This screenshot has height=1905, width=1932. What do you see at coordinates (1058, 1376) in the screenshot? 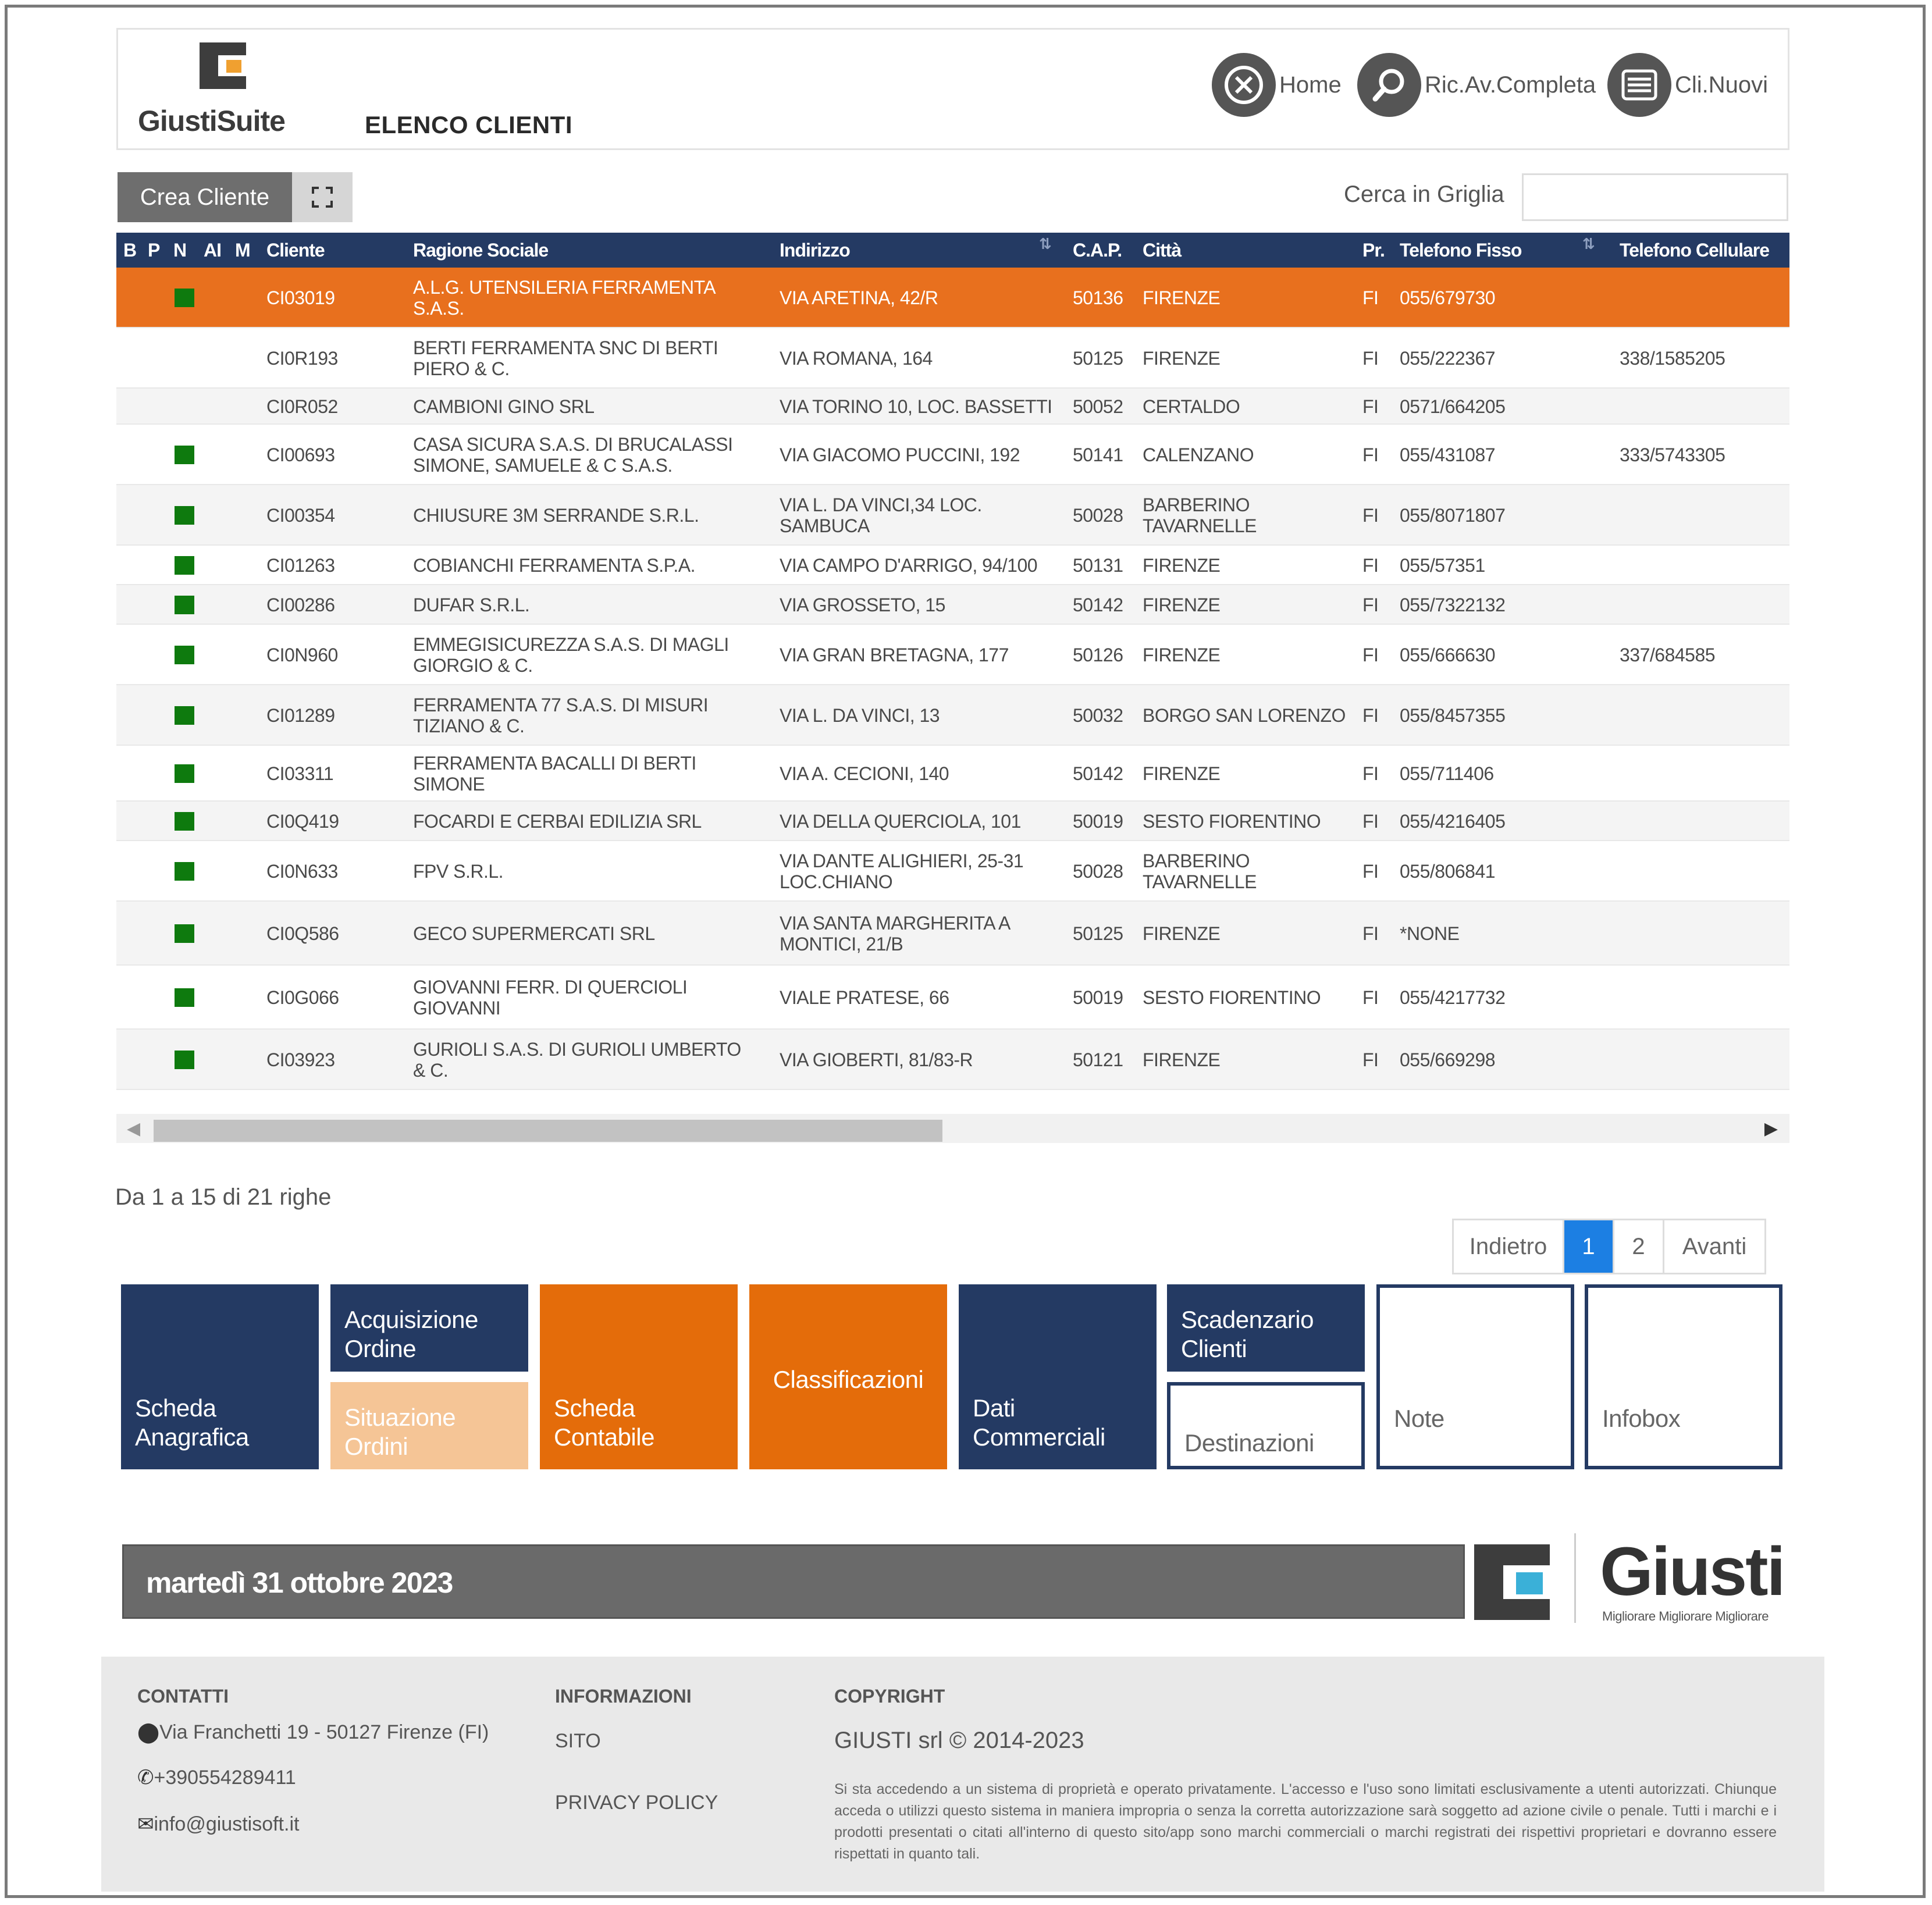
I see `tile-dati-commerciali: Dati Commerciali` at bounding box center [1058, 1376].